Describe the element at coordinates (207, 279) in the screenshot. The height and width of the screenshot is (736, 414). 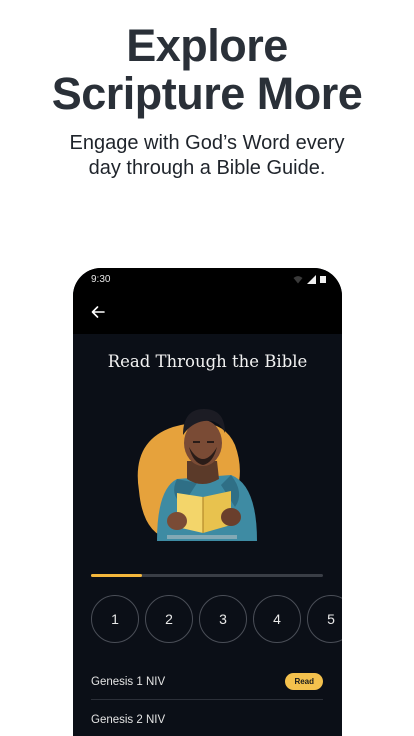
I see `status-bar: 9:30` at that location.